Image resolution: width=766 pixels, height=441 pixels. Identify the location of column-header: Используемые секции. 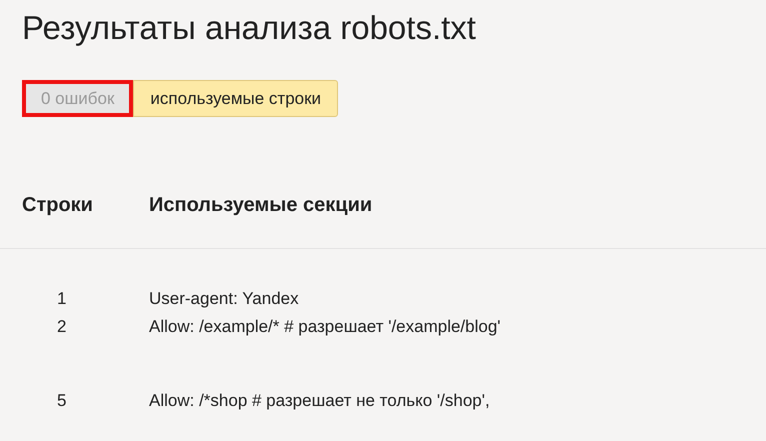
(260, 205).